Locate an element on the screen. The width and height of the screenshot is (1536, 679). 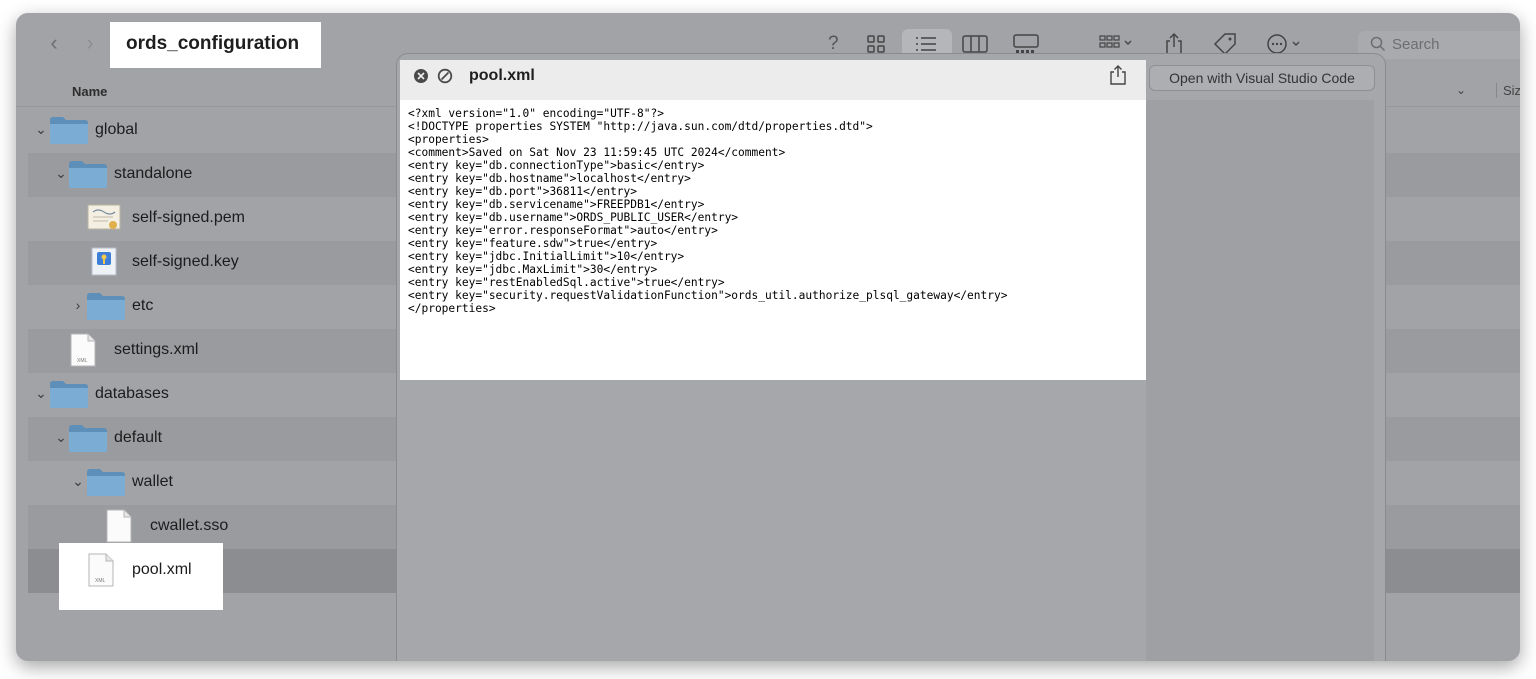
file-name: settings.xml is located at coordinates (156, 349).